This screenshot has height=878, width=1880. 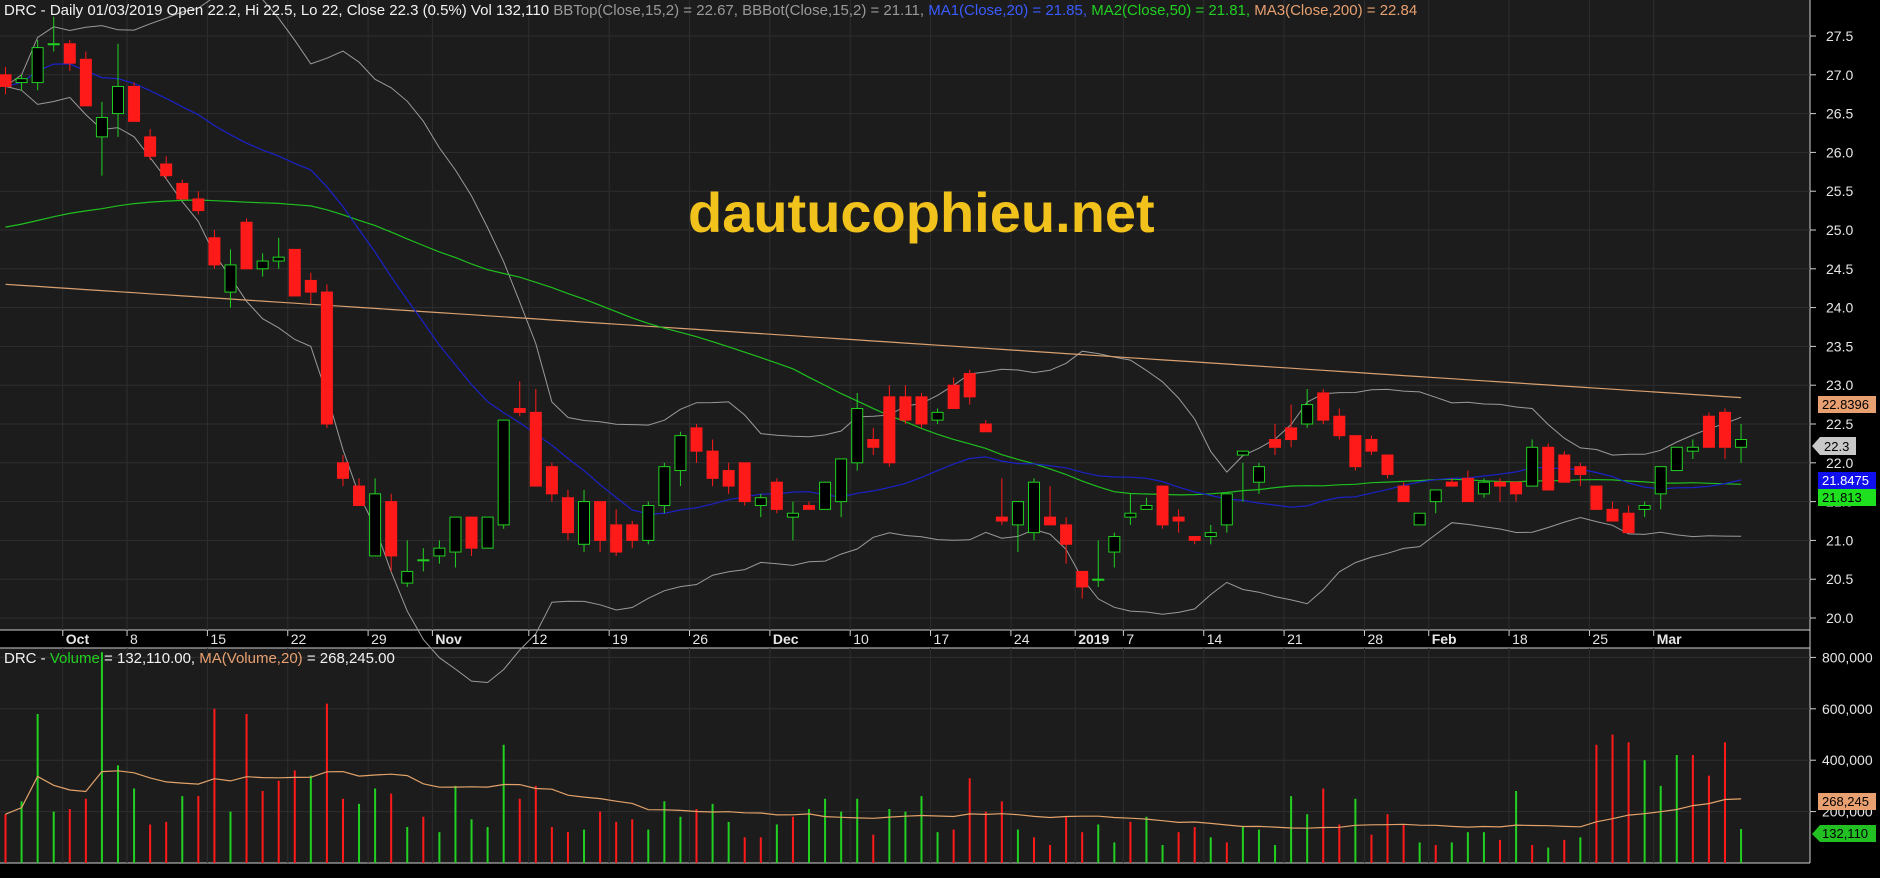 I want to click on header-bbtop: BBTop(Close,15,2) = 22.67,, so click(x=647, y=10).